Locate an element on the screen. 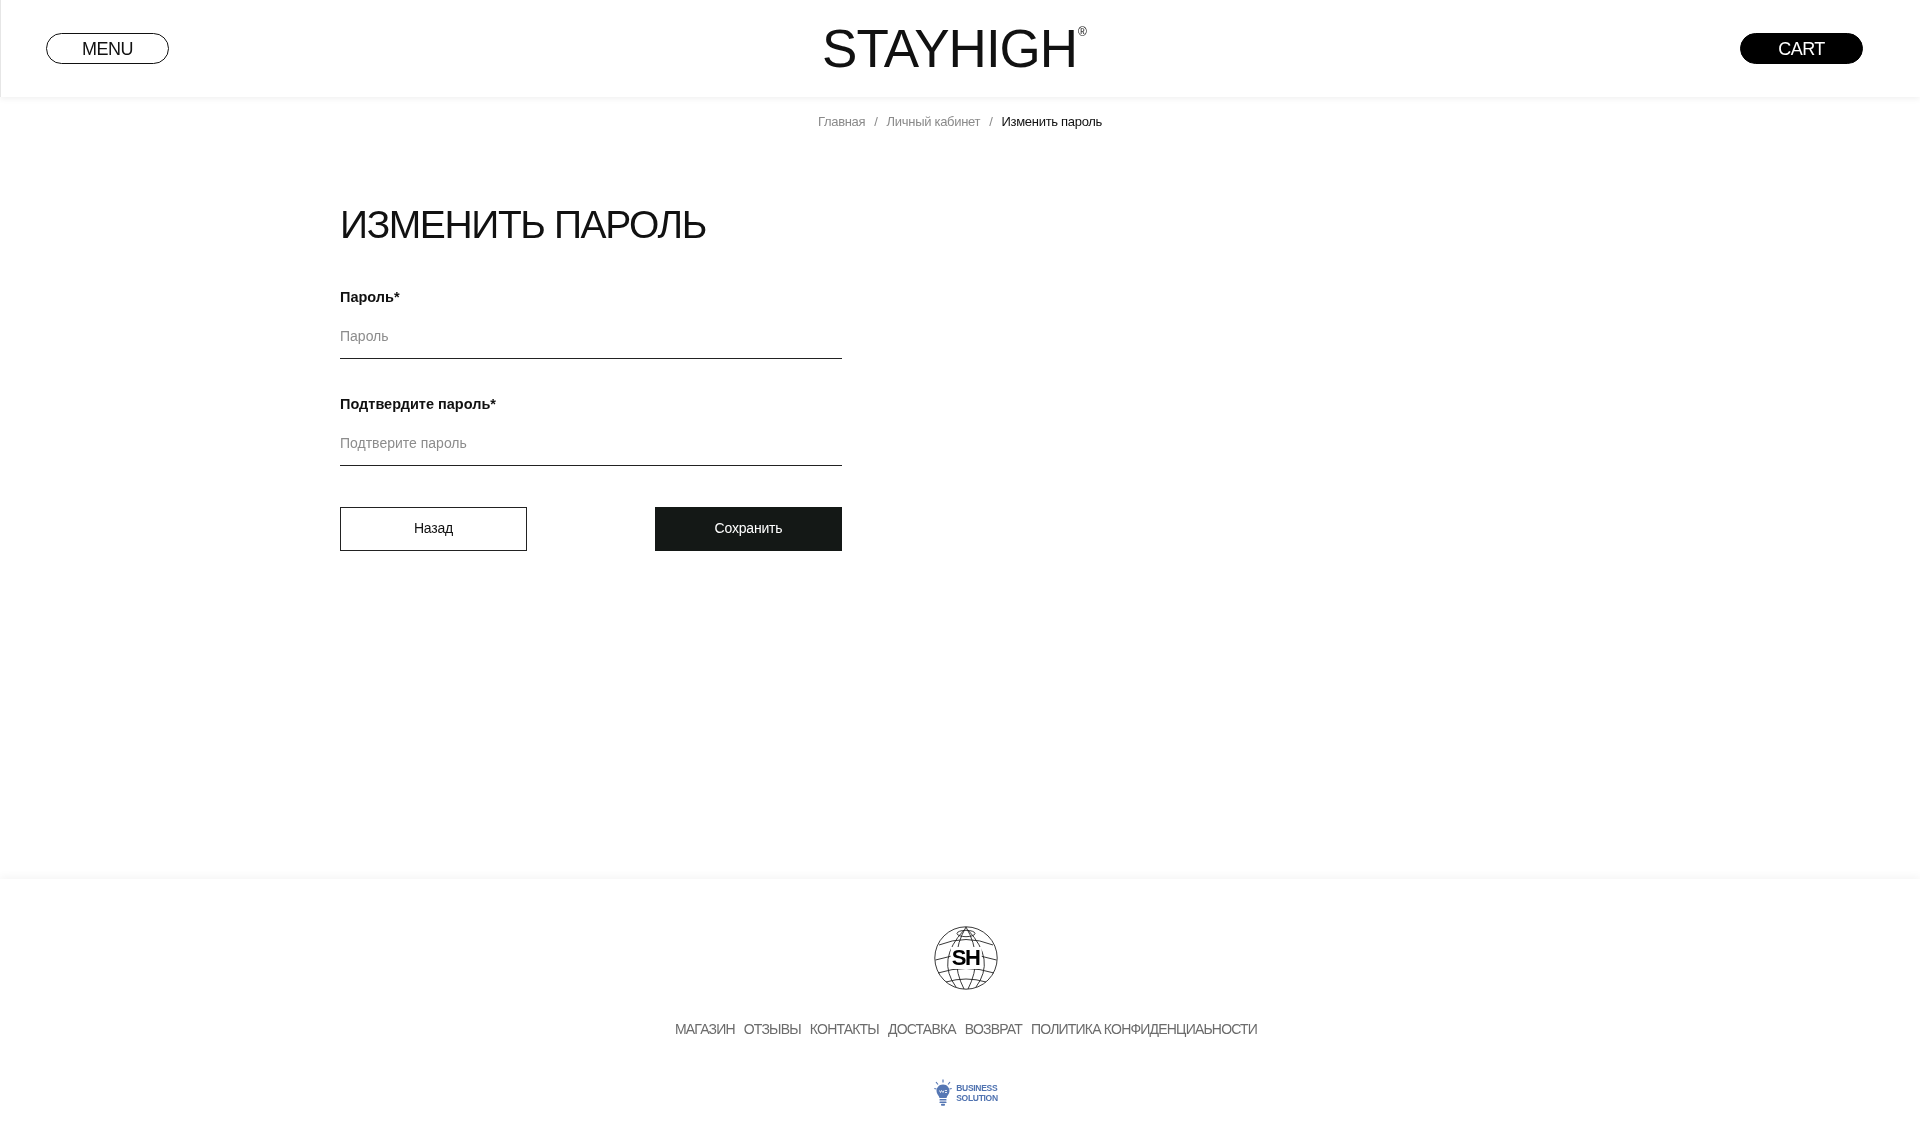 This screenshot has height=1123, width=1920. credit-text: SOLUTION is located at coordinates (977, 1097).